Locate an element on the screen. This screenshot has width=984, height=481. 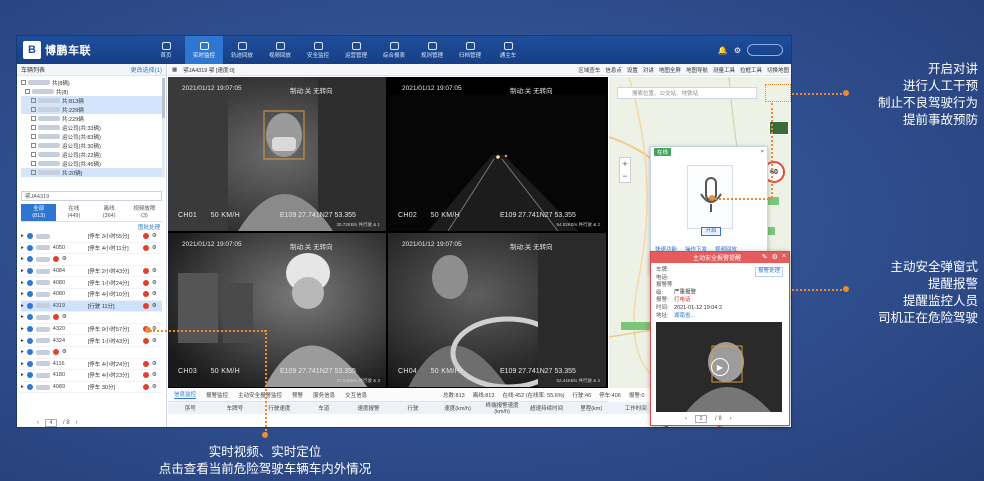
page-input: 4 is located at coordinates (51, 423).